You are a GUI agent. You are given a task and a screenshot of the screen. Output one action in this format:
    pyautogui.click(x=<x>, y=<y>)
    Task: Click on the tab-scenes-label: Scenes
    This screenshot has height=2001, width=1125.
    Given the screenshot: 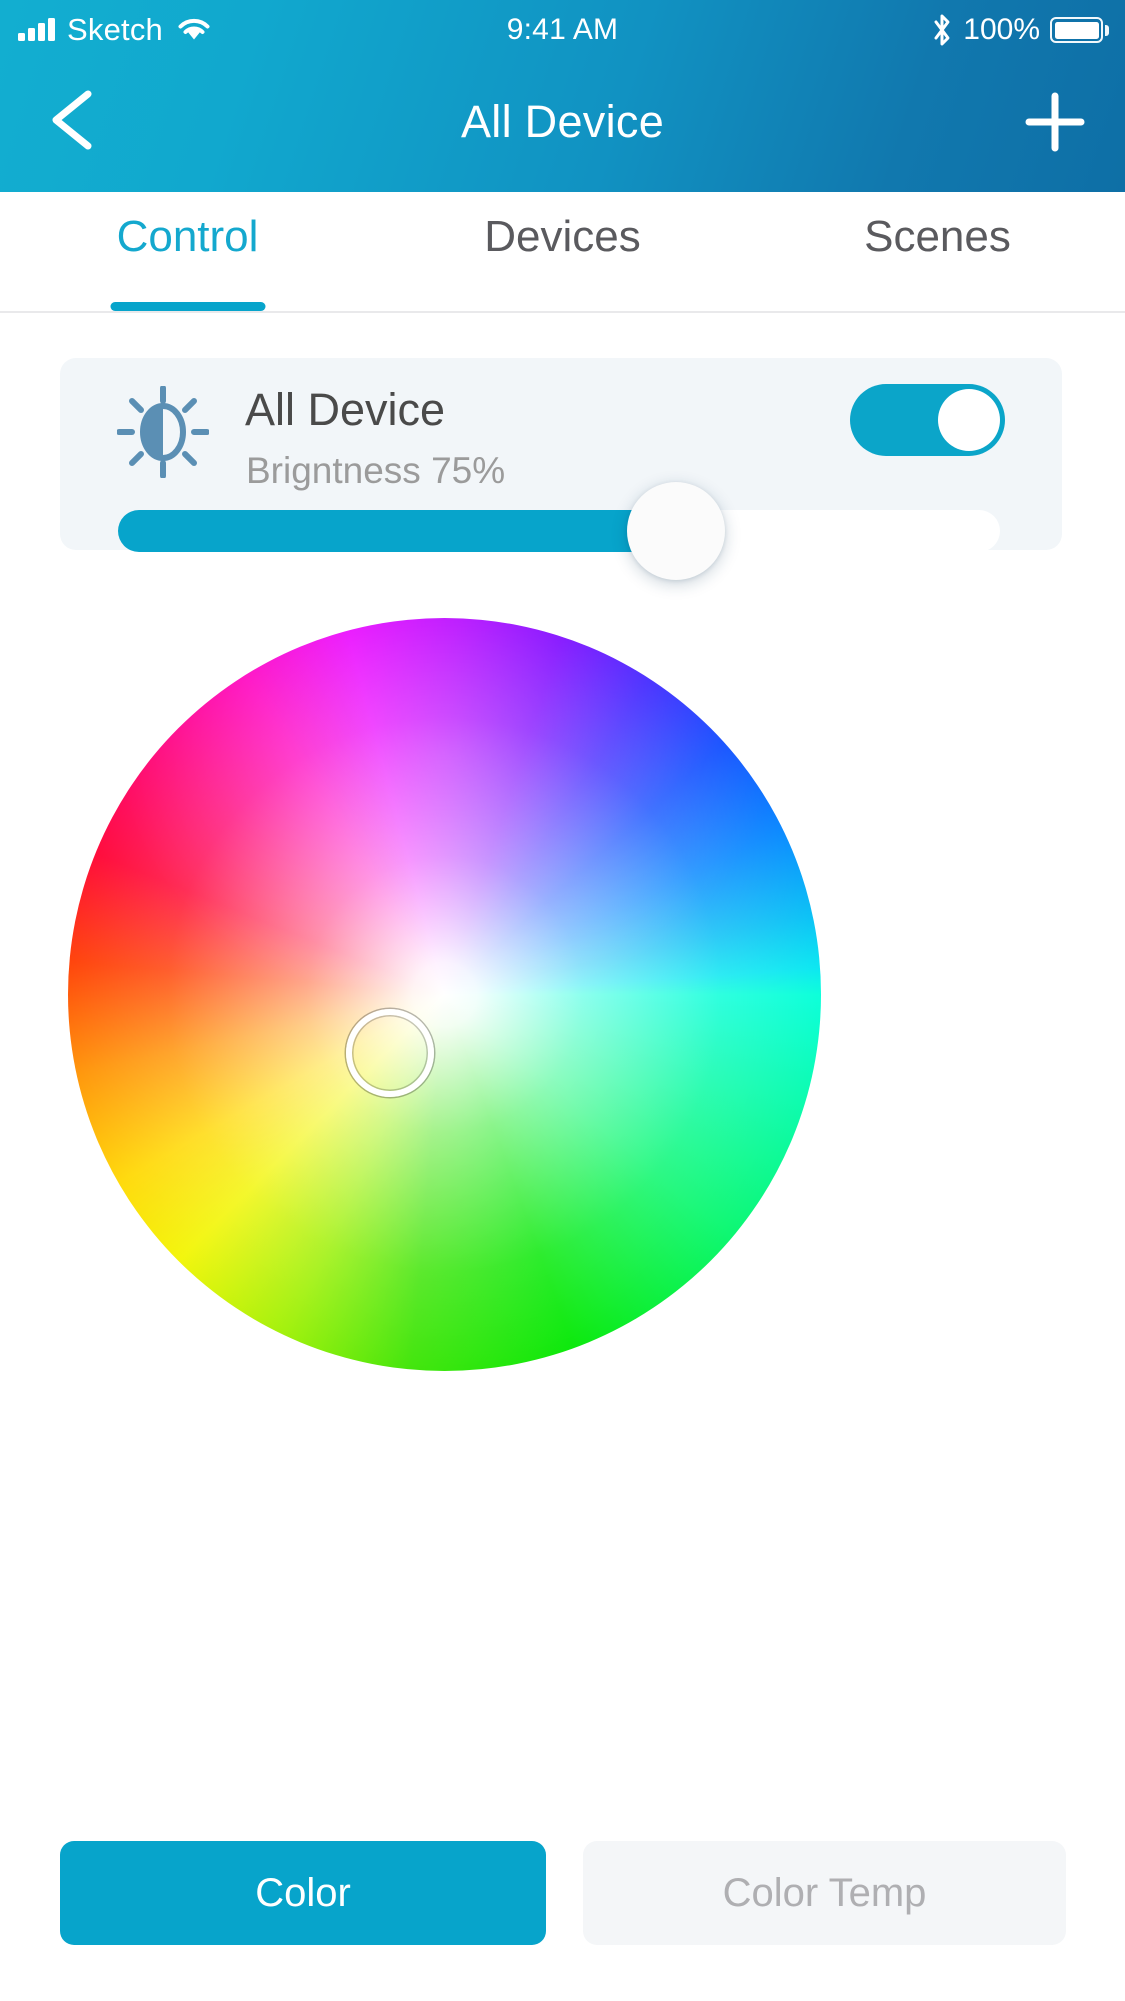 What is the action you would take?
    pyautogui.click(x=937, y=236)
    